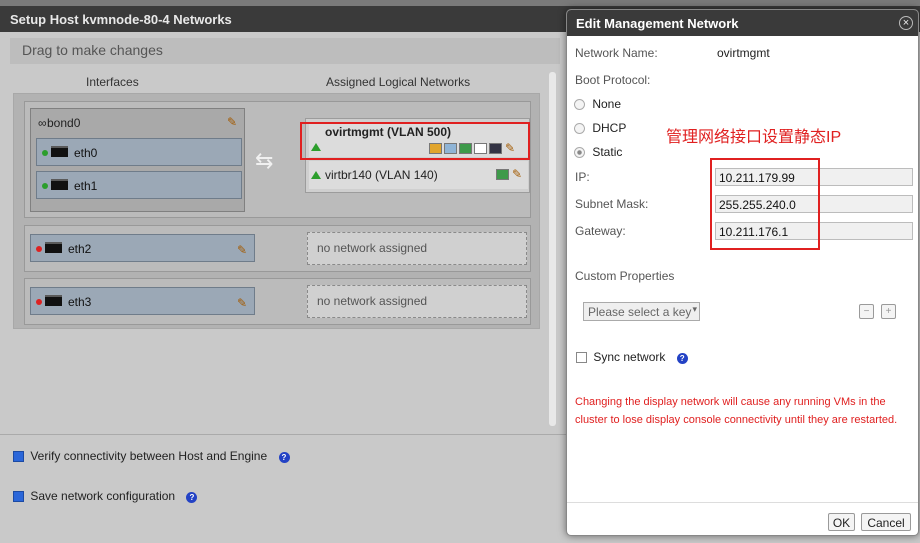 The height and width of the screenshot is (543, 920). What do you see at coordinates (886, 522) in the screenshot?
I see `cancel-button: Cancel` at bounding box center [886, 522].